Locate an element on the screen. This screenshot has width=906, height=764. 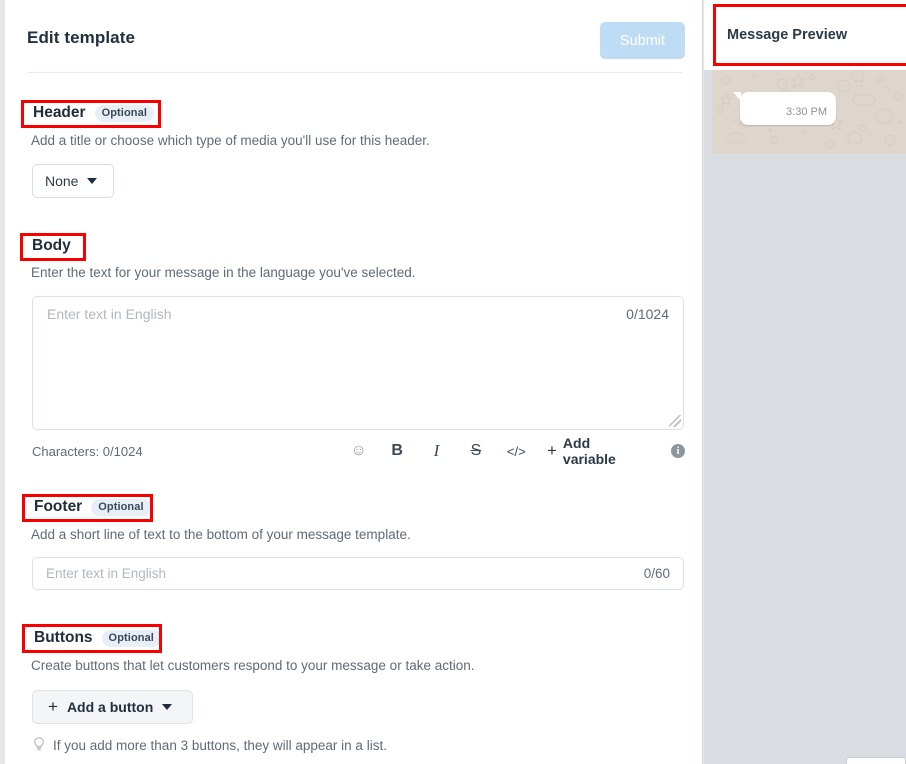
body-format-toolbar: ☺ B I S </> + Add variable i is located at coordinates (512, 451).